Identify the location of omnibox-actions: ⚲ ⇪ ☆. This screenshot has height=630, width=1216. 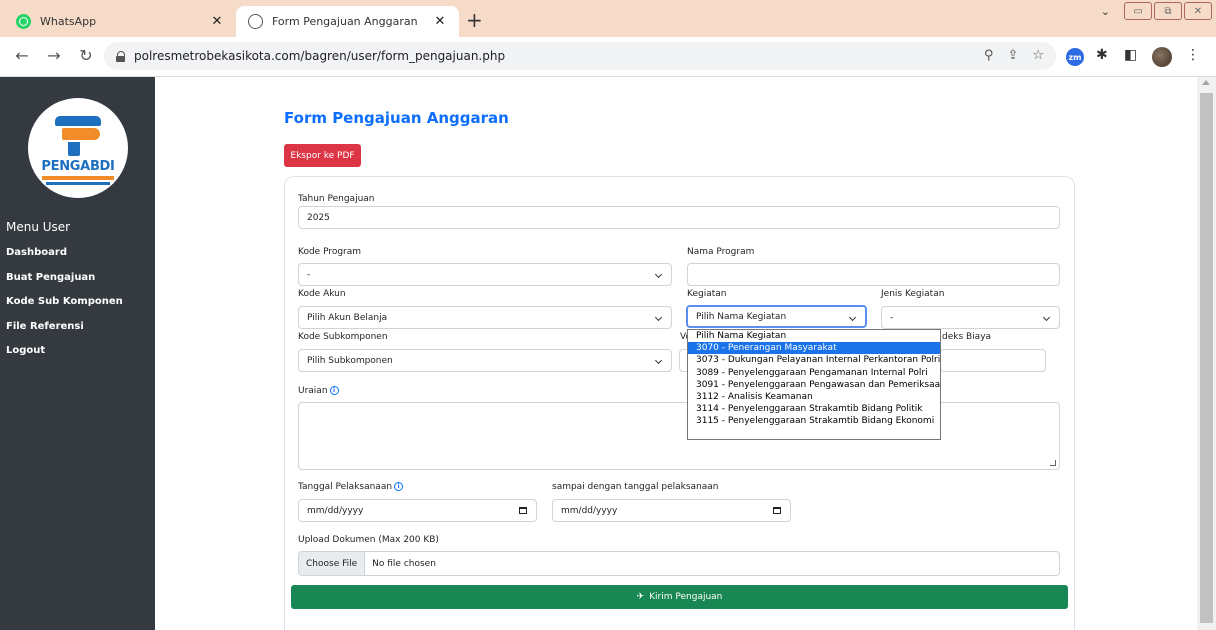
(1014, 55).